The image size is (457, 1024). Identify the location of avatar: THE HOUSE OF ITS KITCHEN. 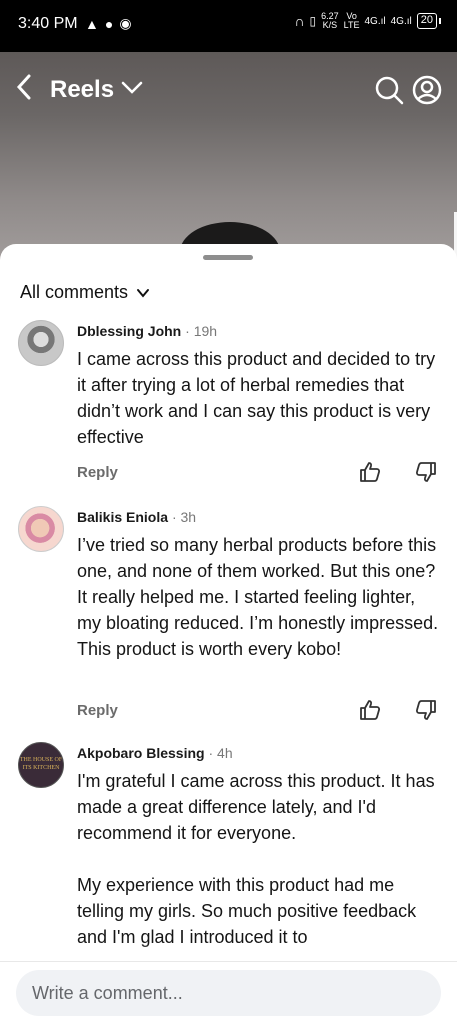
(41, 765).